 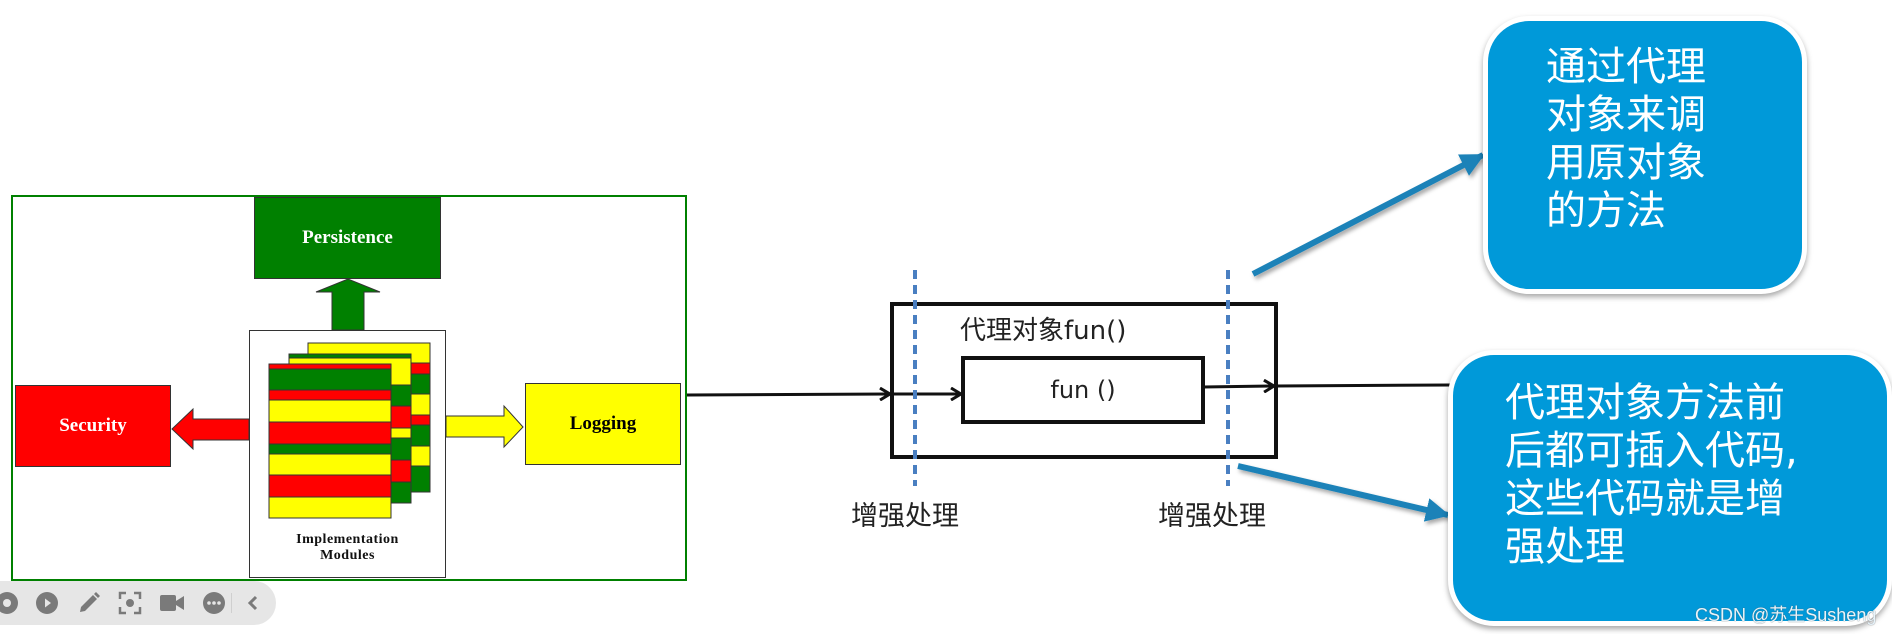 What do you see at coordinates (231, 603) in the screenshot?
I see `toolbar-divider` at bounding box center [231, 603].